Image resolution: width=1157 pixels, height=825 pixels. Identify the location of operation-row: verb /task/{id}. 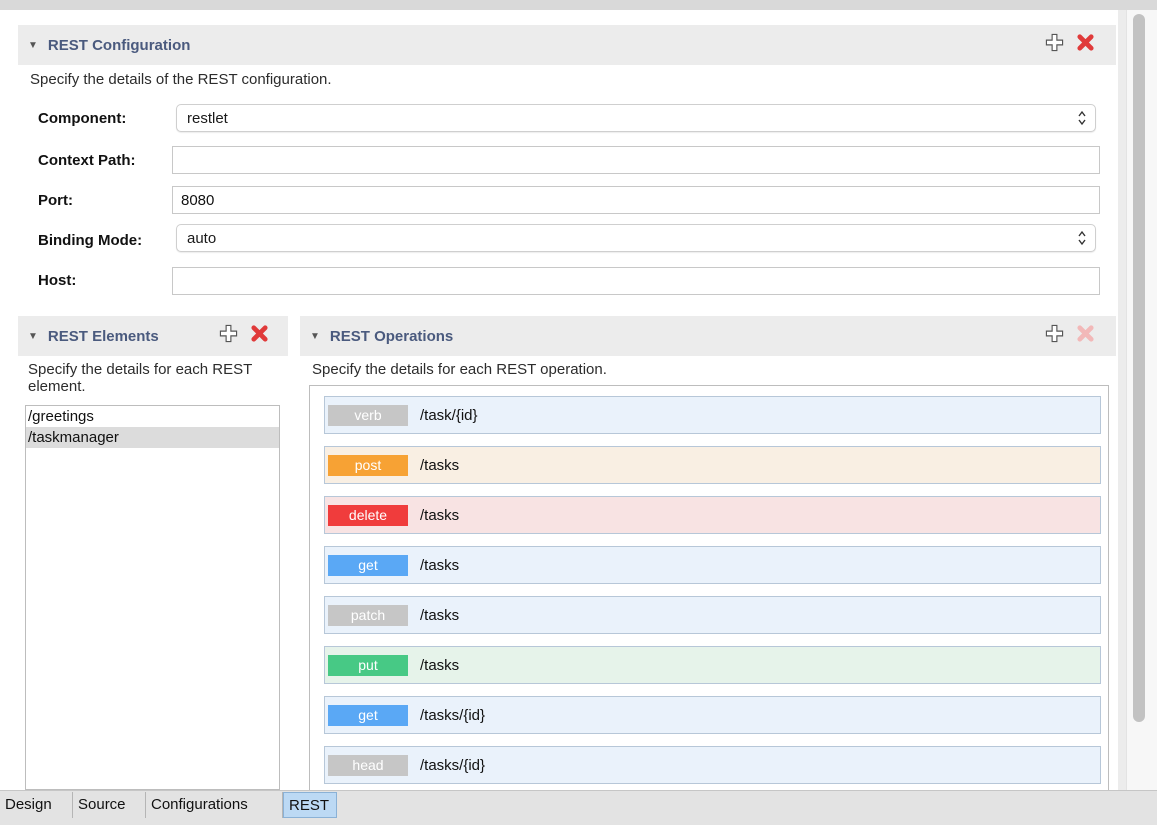
(712, 415).